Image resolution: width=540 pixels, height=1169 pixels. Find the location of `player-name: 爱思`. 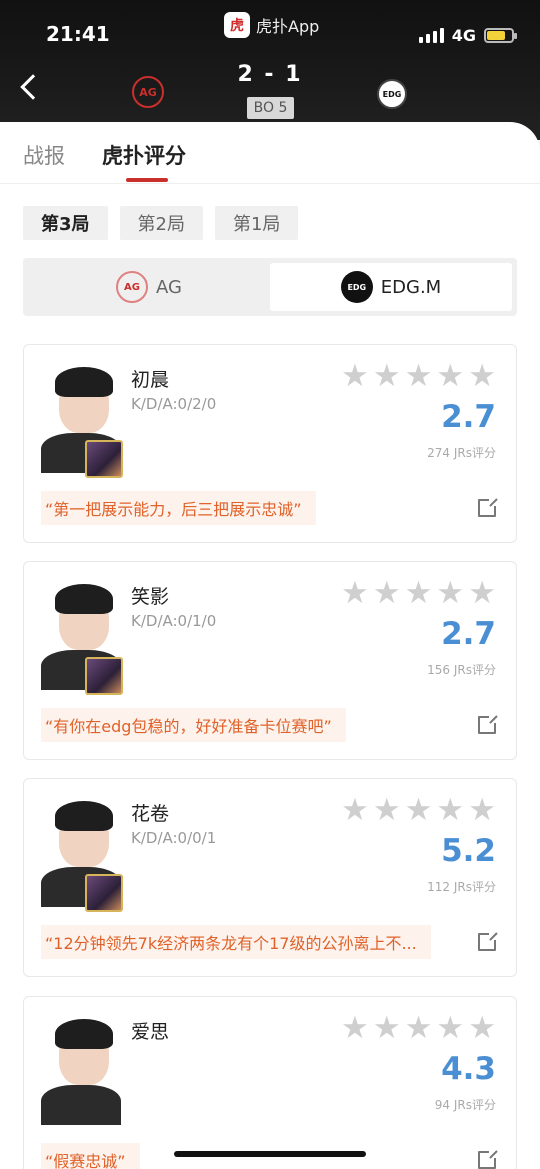

player-name: 爱思 is located at coordinates (150, 1032).